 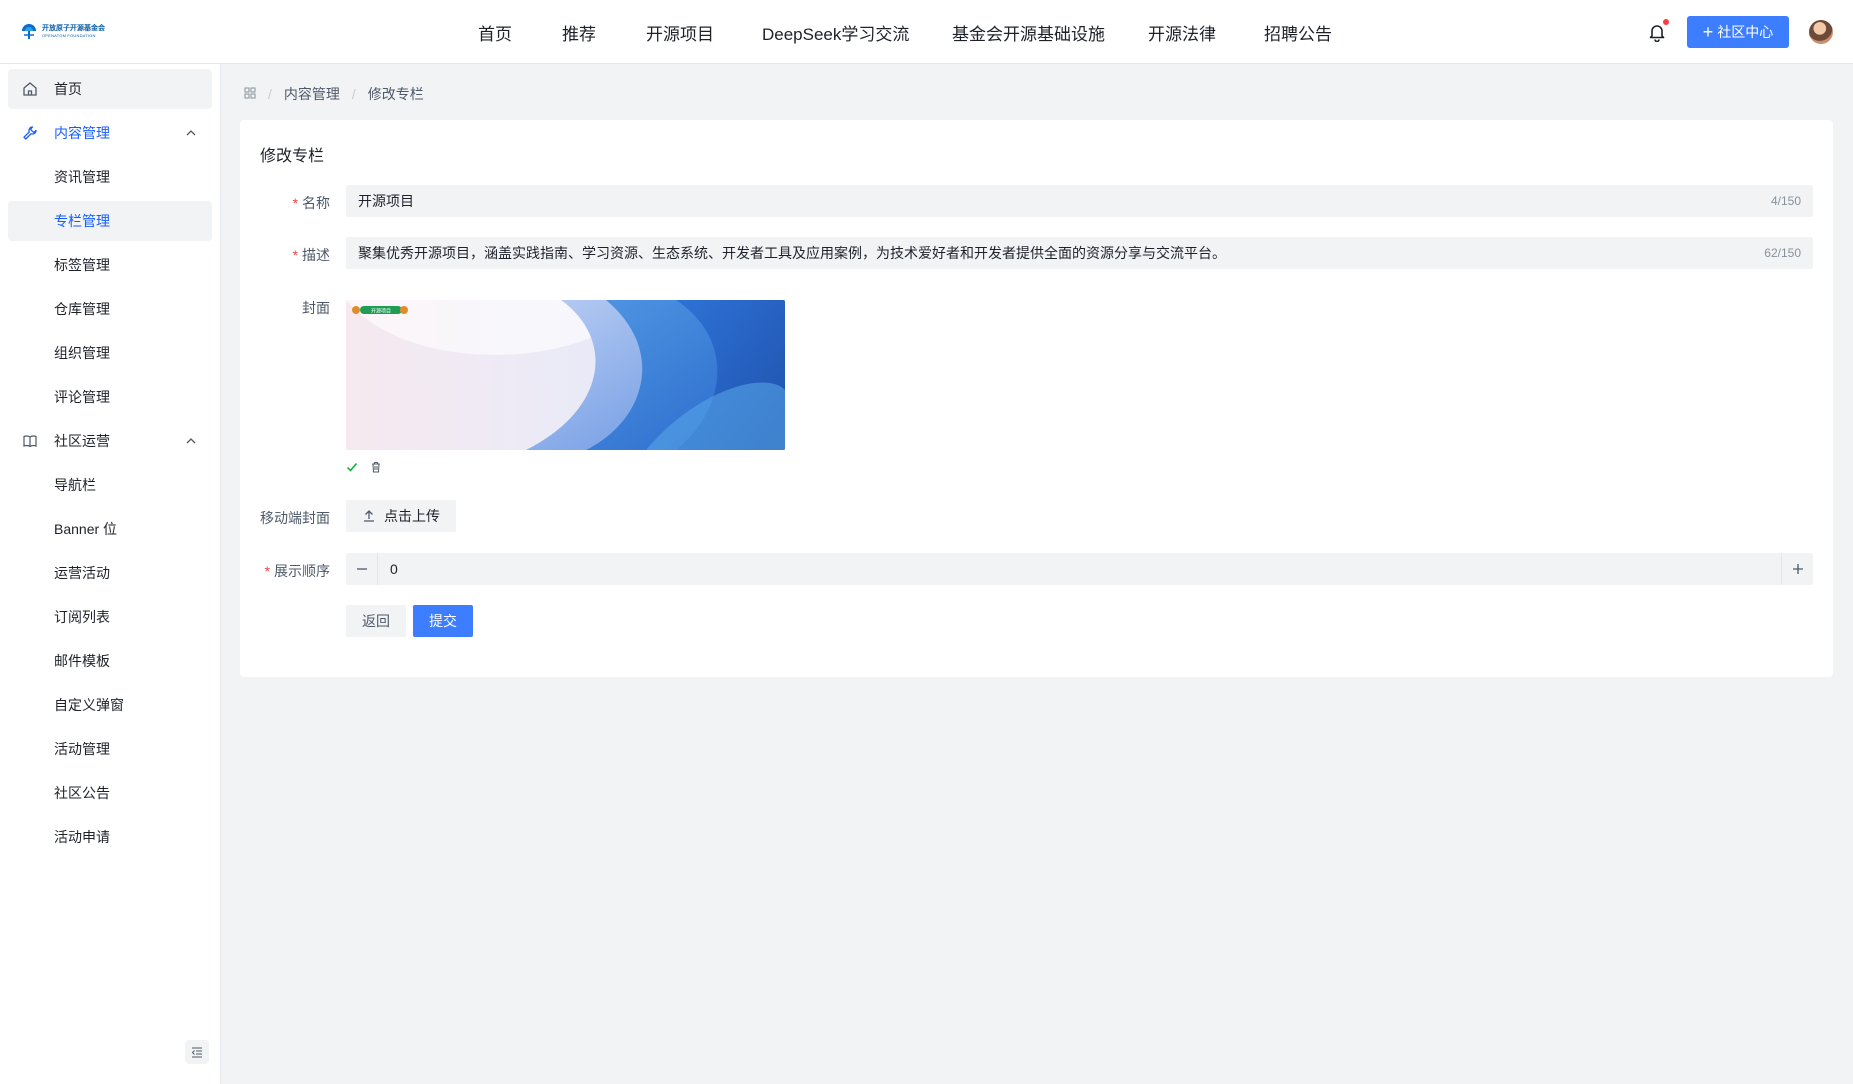 I want to click on sidebar-item-news: 资讯管理, so click(x=110, y=177).